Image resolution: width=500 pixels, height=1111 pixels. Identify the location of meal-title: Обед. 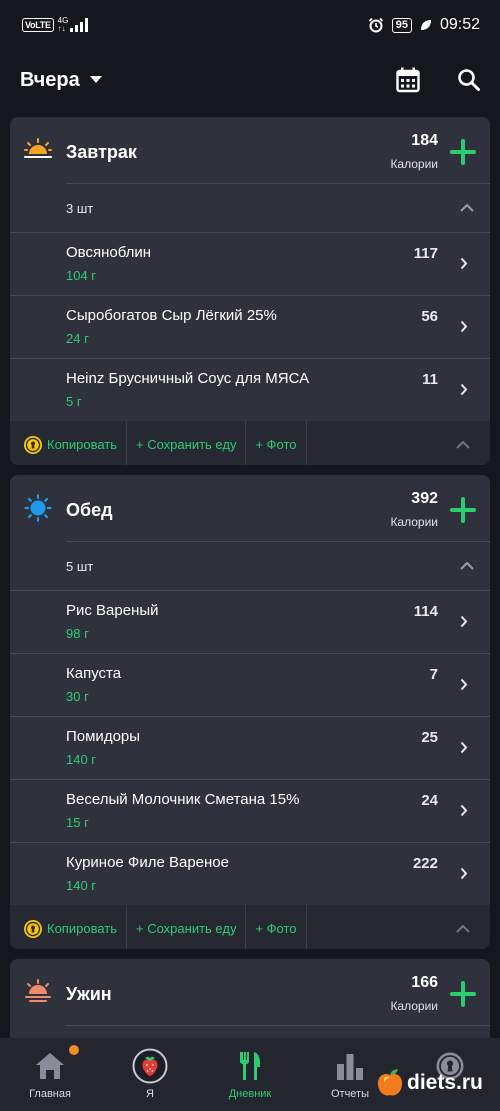
(89, 510).